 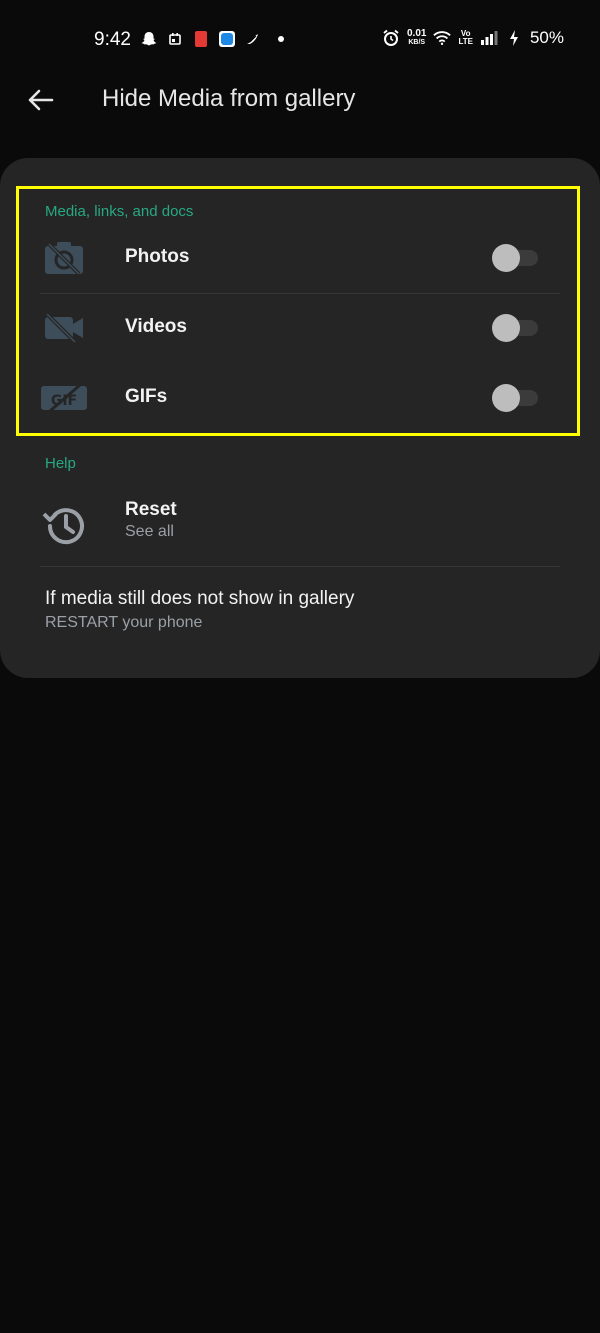 I want to click on wifi-icon, so click(x=442, y=38).